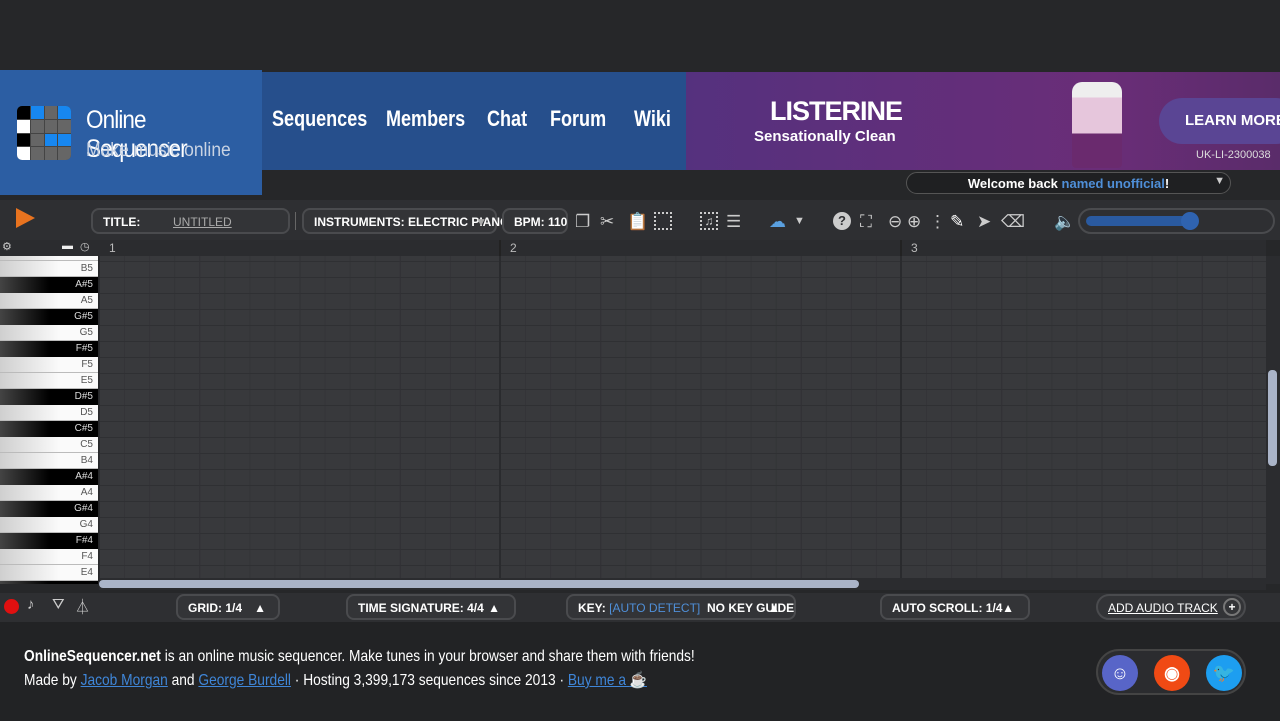  What do you see at coordinates (709, 221) in the screenshot?
I see `select-notes-icon: ♫` at bounding box center [709, 221].